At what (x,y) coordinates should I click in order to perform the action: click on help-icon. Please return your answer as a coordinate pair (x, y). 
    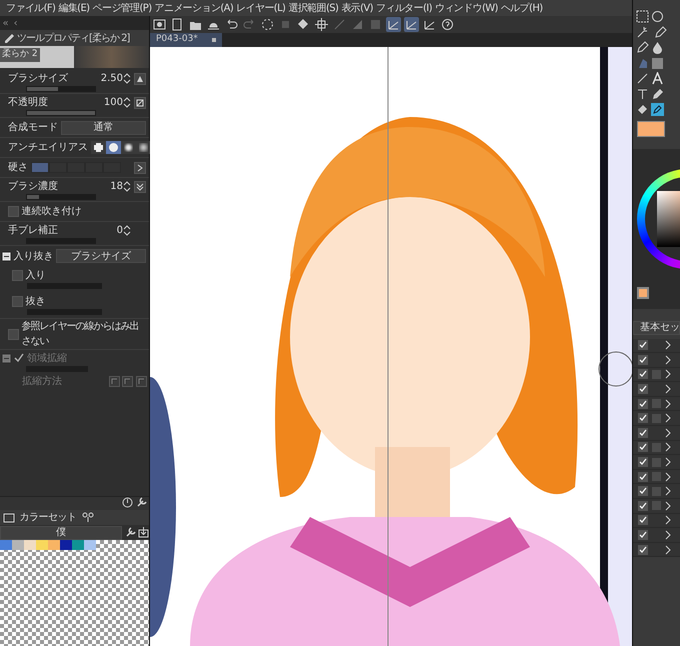
    Looking at the image, I should click on (447, 24).